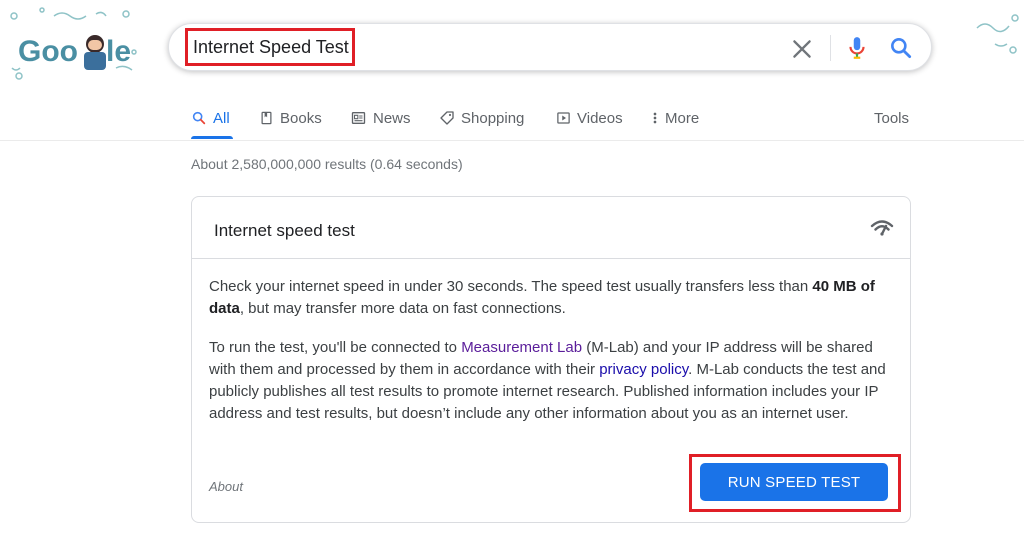 The width and height of the screenshot is (1024, 545). I want to click on tab-books: Books, so click(290, 118).